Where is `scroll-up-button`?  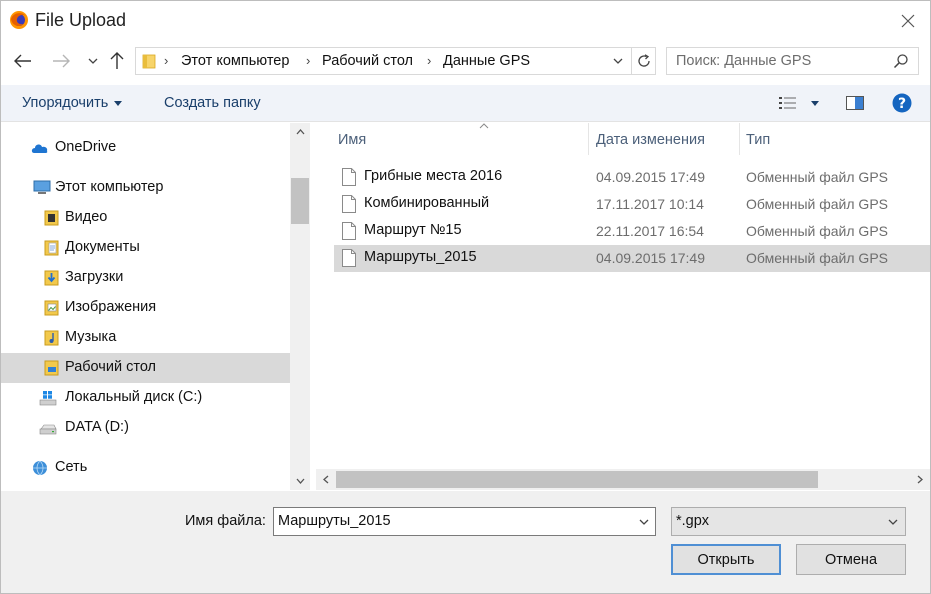
scroll-up-button is located at coordinates (300, 132).